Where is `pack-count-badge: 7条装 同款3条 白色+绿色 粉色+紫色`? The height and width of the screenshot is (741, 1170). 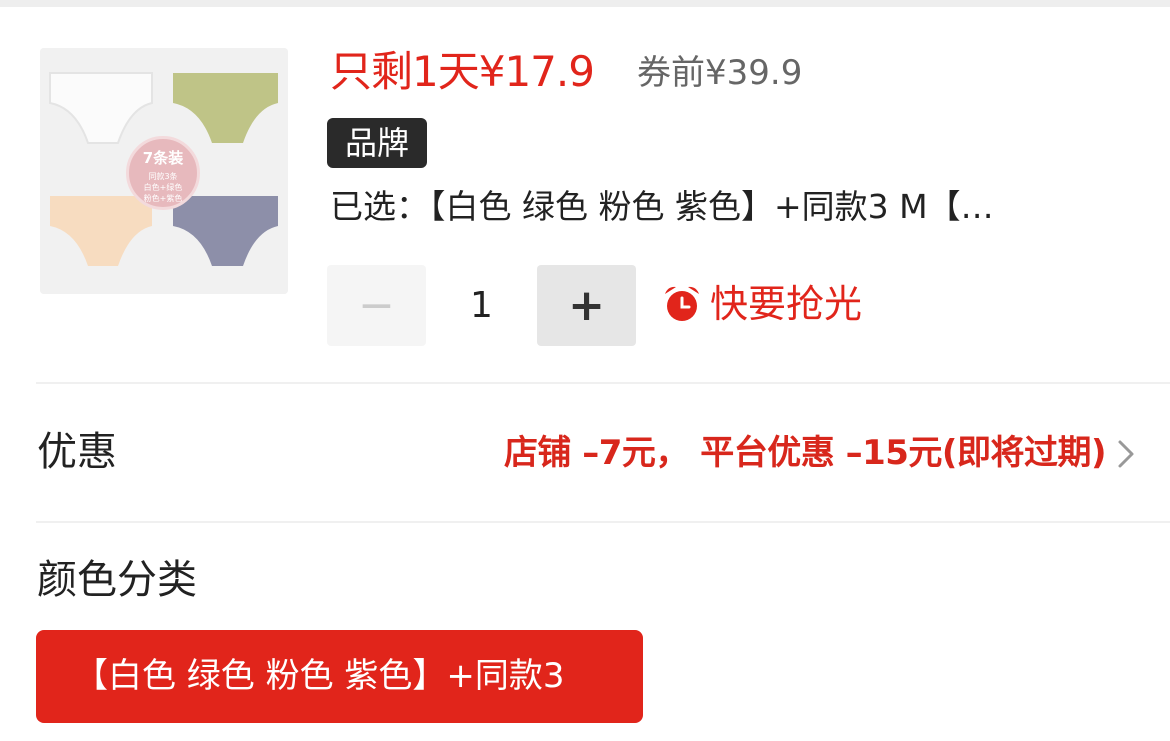
pack-count-badge: 7条装 同款3条 白色+绿色 粉色+紫色 is located at coordinates (163, 173).